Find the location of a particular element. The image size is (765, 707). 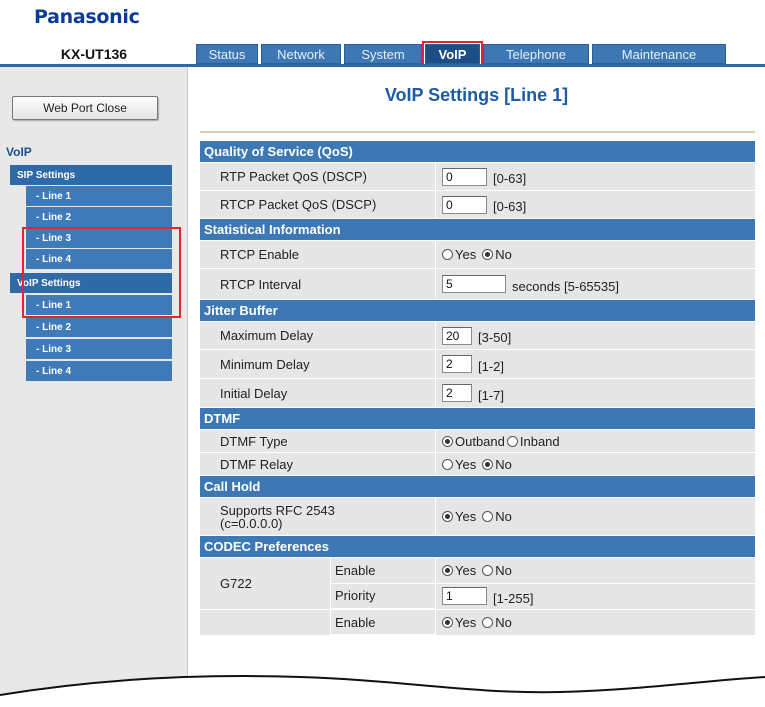

sidebar-heading: VoIP is located at coordinates (19, 152).